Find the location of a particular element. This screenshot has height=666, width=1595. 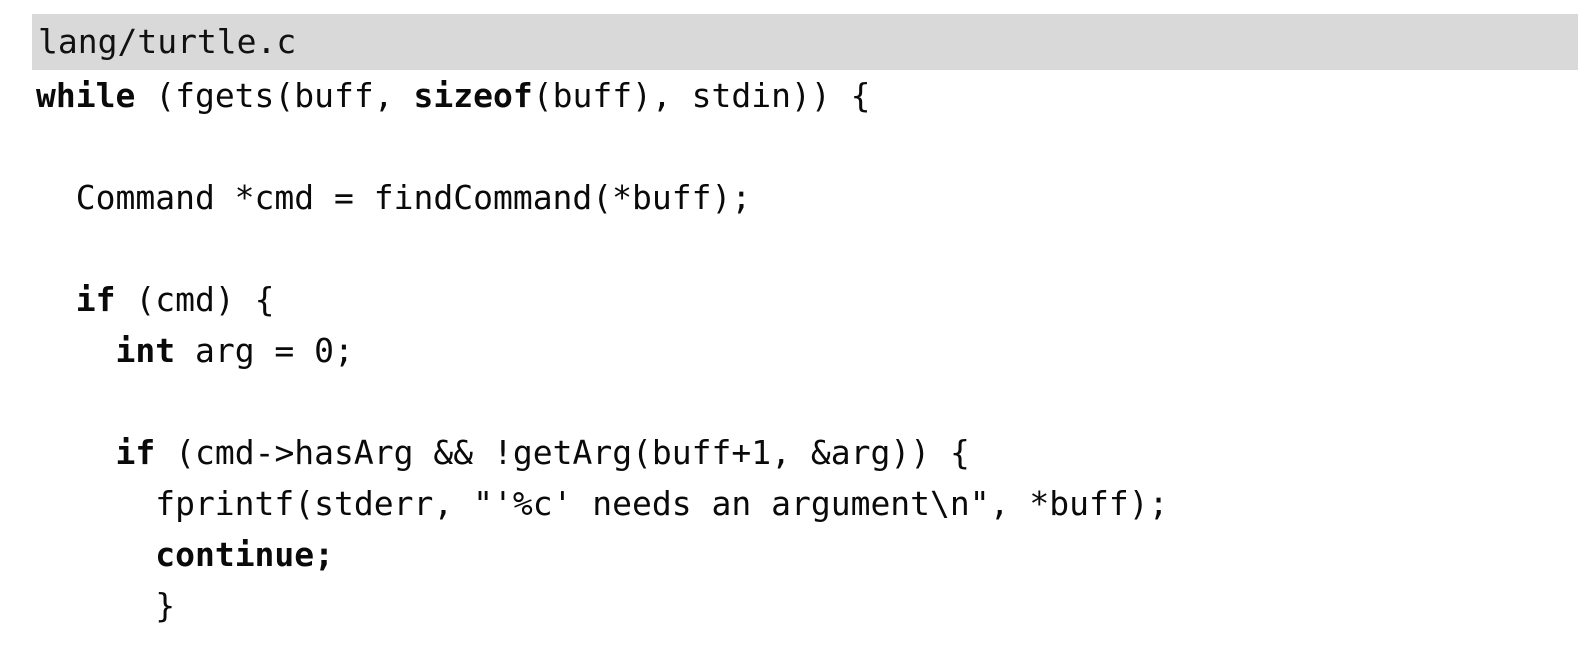

code-line: continue; is located at coordinates (797, 554).